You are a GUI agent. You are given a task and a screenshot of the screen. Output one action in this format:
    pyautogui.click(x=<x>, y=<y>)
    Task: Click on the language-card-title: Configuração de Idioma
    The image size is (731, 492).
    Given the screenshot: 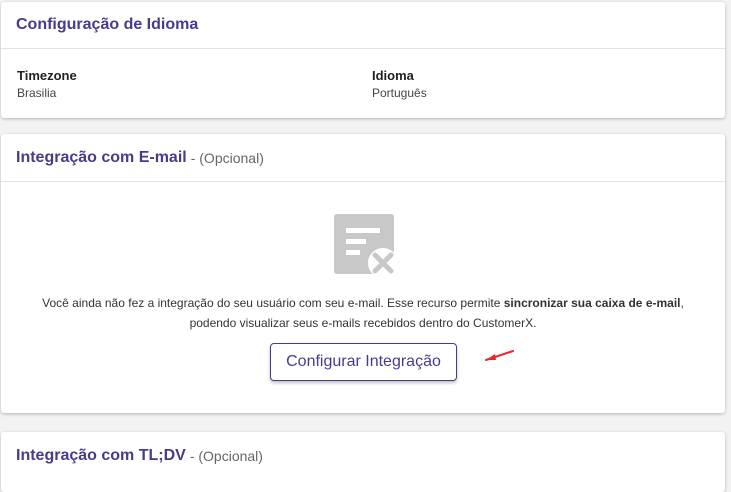 What is the action you would take?
    pyautogui.click(x=107, y=24)
    